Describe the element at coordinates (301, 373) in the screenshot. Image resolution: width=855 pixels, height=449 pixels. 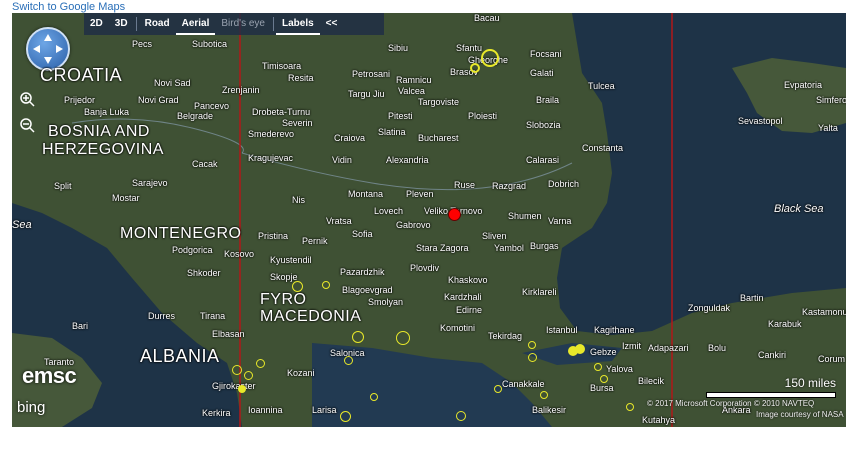
I see `city-label: Kozani` at that location.